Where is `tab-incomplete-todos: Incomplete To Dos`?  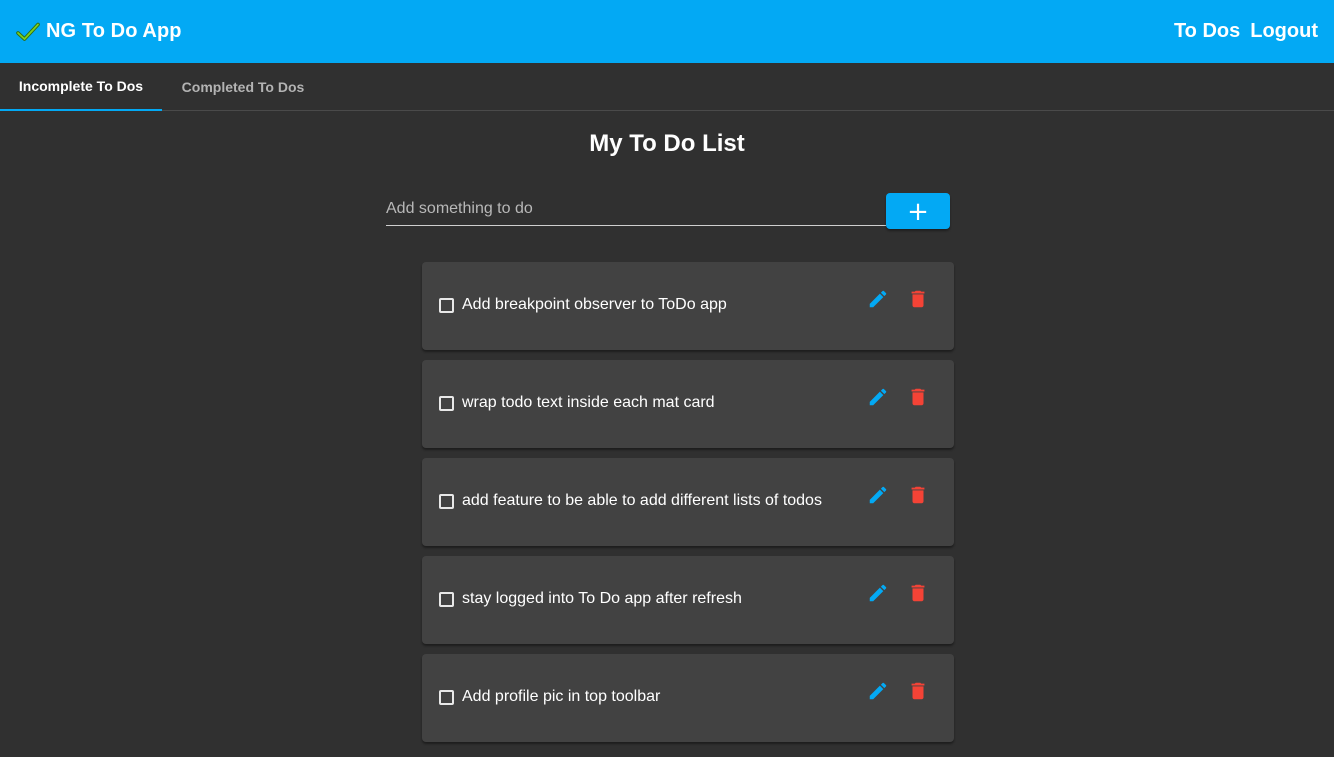 tab-incomplete-todos: Incomplete To Dos is located at coordinates (81, 87).